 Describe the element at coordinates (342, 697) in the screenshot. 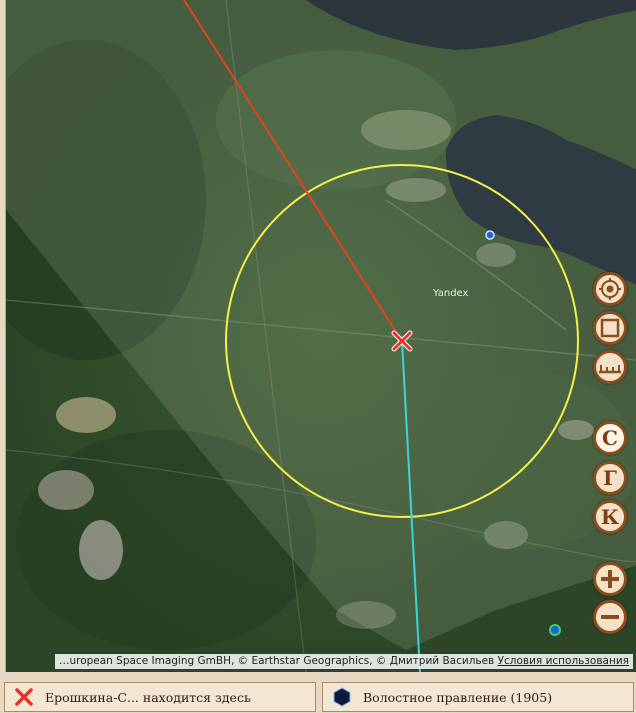

I see `hexagon-icon` at that location.